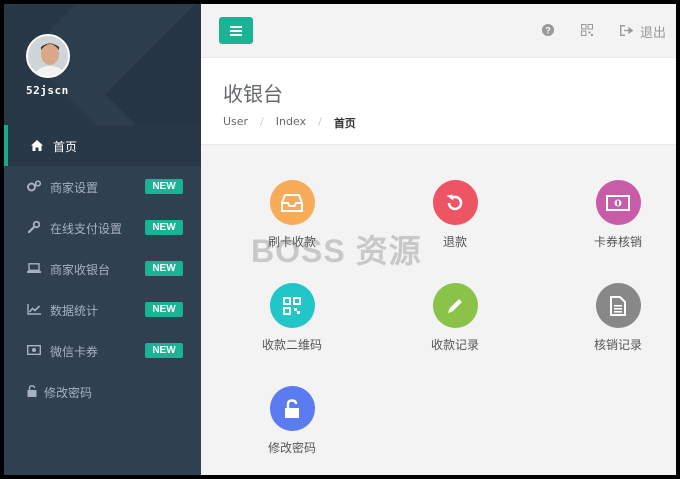 The image size is (680, 479). I want to click on tile-coupon-redeem: 卡券核销, so click(617, 215).